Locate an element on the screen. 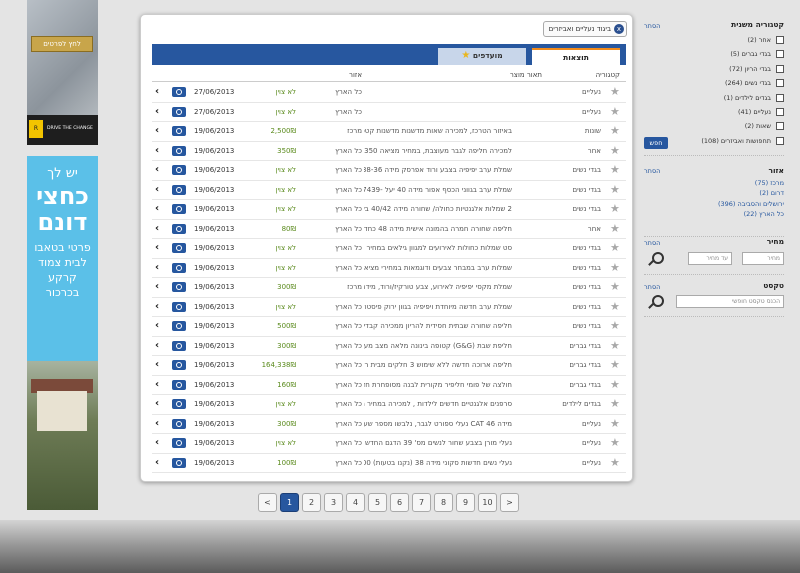 The height and width of the screenshot is (573, 800). area-link: מרכז (75) is located at coordinates (769, 183).